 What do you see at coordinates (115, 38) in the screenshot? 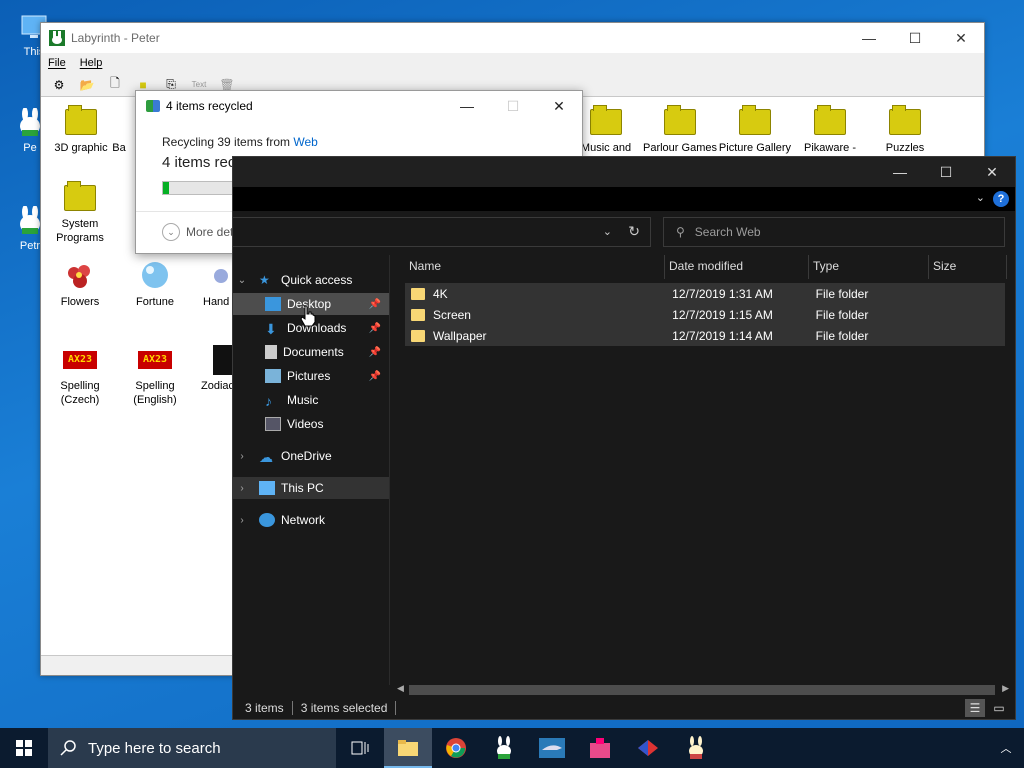
I see `labyrinth-title: Labyrinth - Peter` at bounding box center [115, 38].